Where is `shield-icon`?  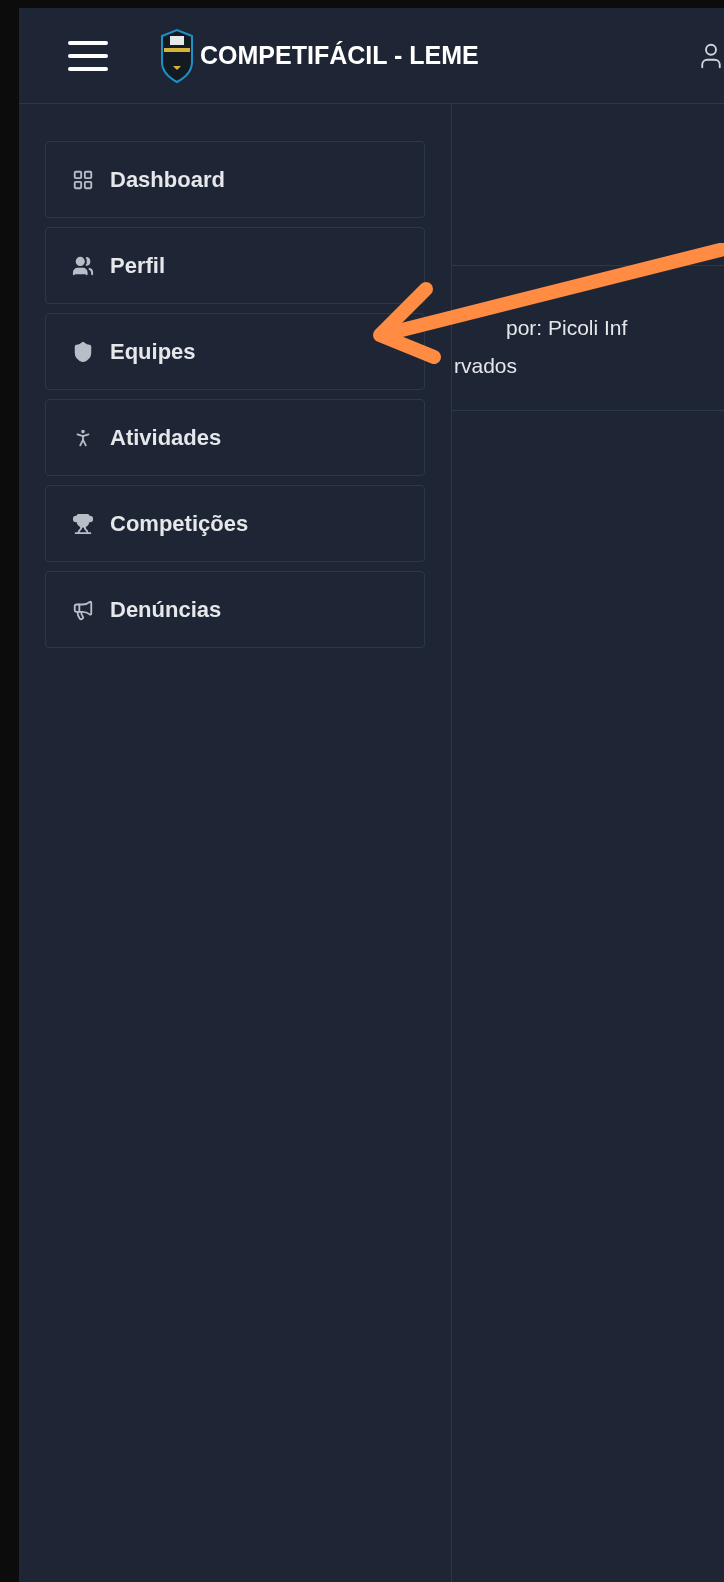 shield-icon is located at coordinates (83, 351).